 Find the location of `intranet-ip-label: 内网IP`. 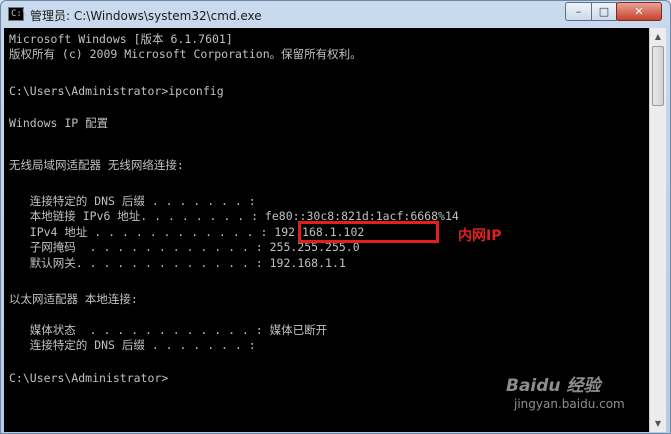

intranet-ip-label: 内网IP is located at coordinates (480, 236).